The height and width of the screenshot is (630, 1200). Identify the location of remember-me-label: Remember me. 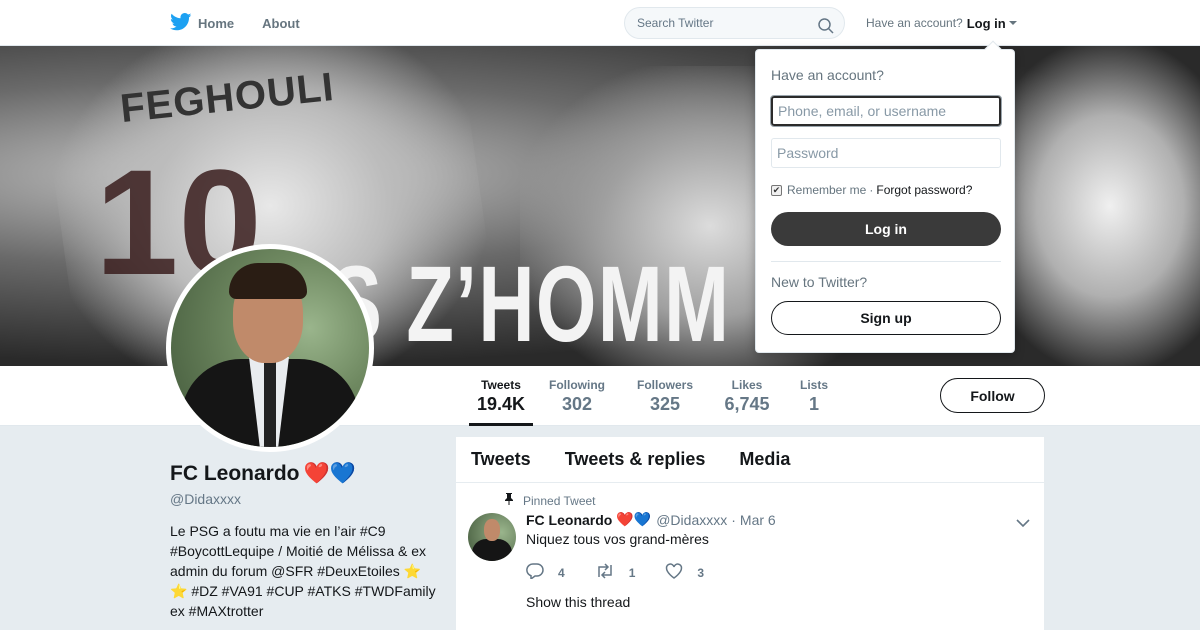
(826, 190).